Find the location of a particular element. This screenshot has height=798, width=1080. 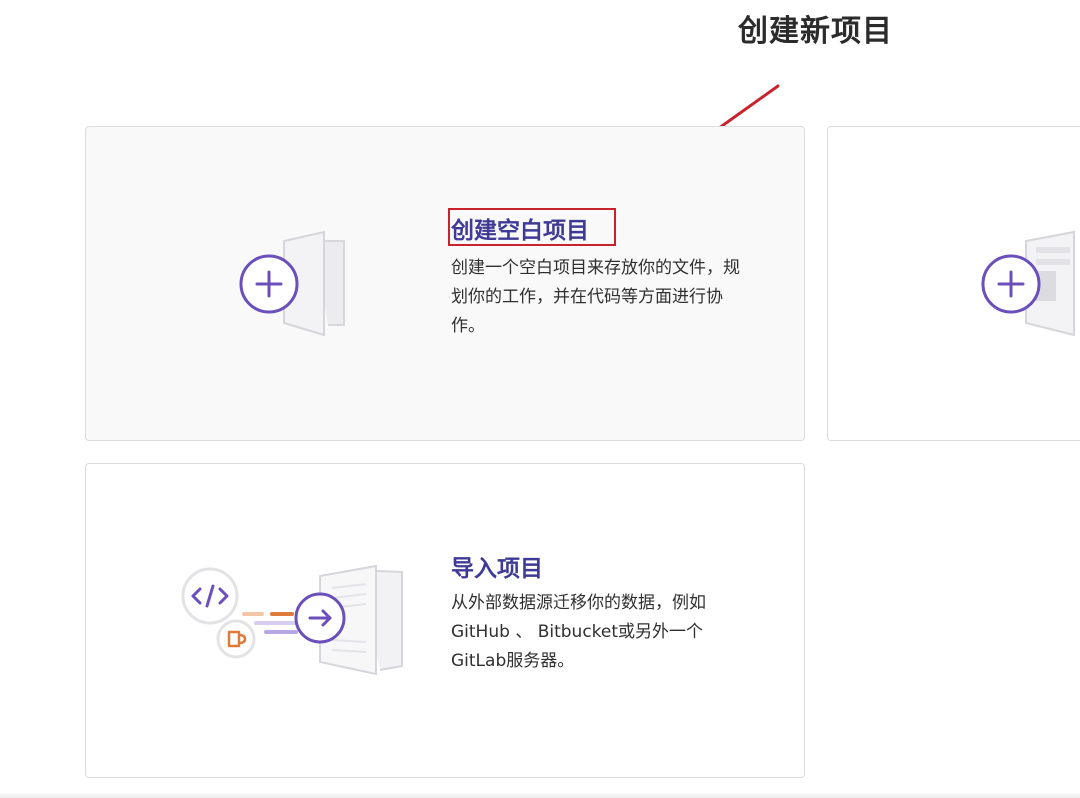

annotation-highlight-box is located at coordinates (532, 227).